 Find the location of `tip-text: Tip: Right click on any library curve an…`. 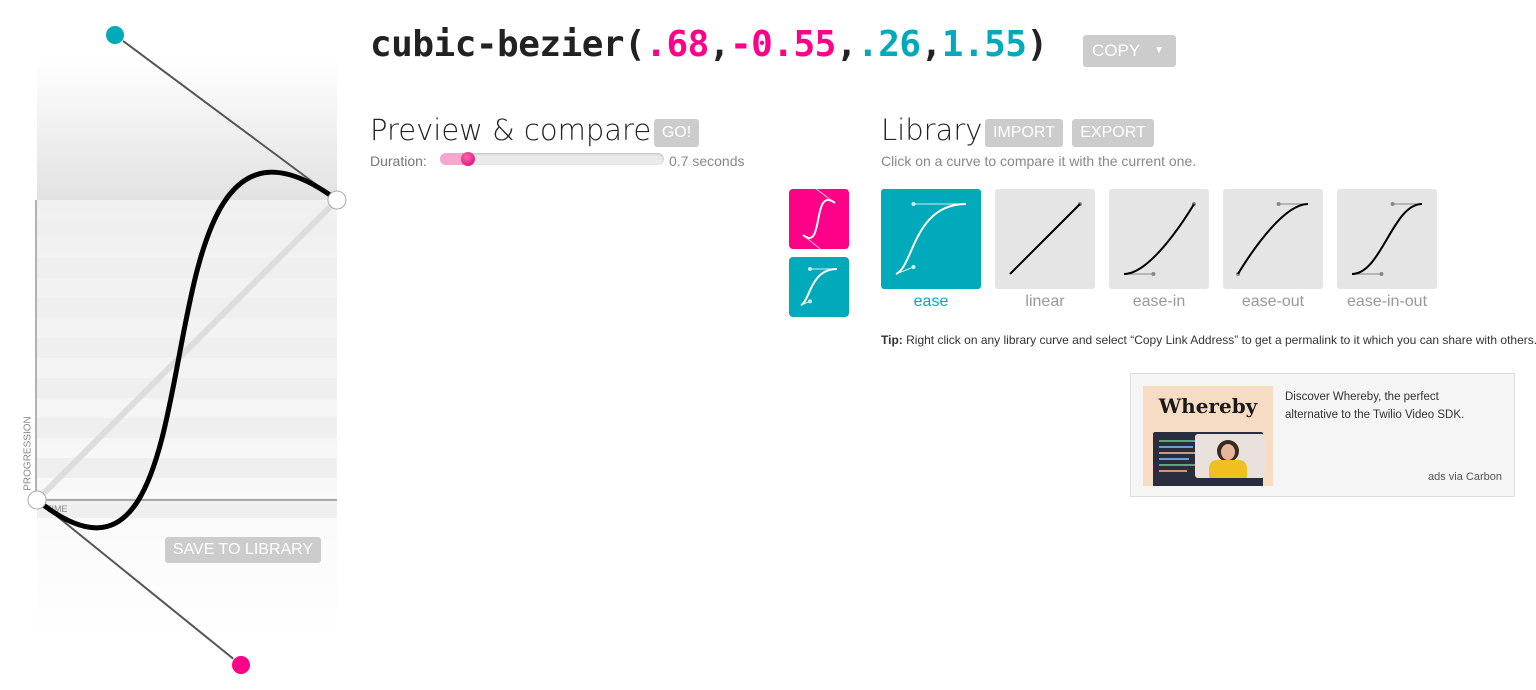

tip-text: Tip: Right click on any library curve an… is located at coordinates (1208, 340).